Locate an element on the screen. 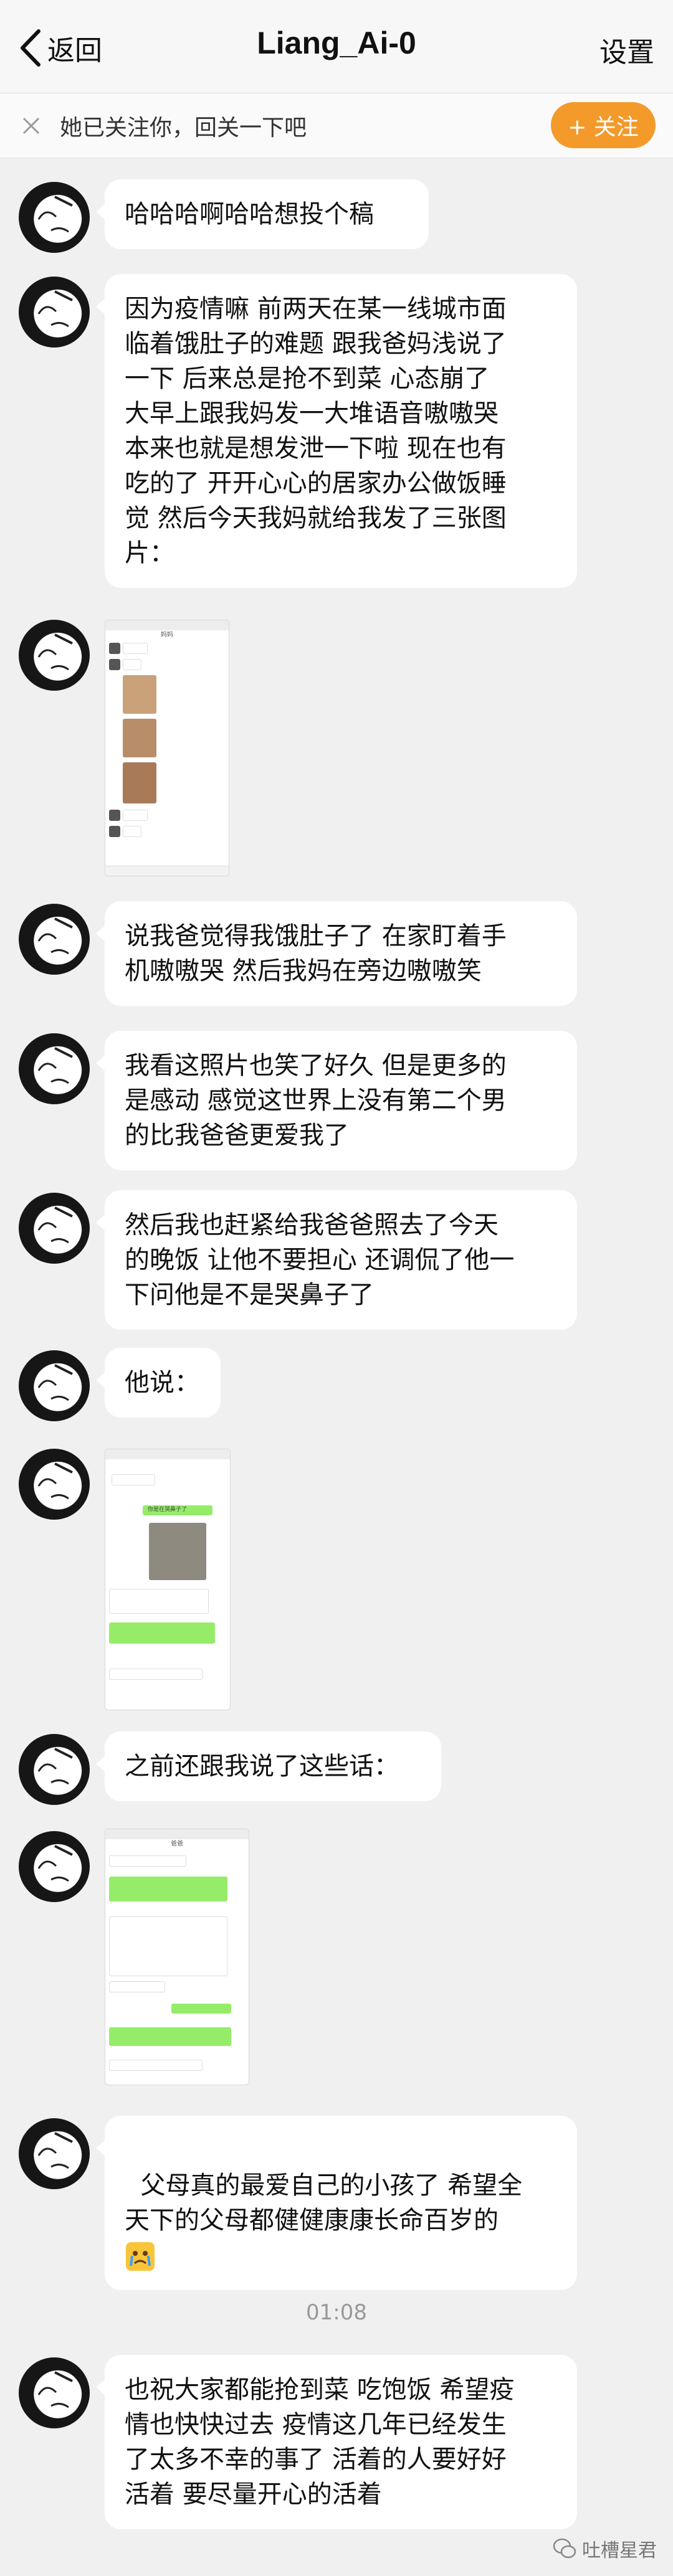 This screenshot has height=2576, width=673. follow-prompt-text: 她已关注你，回关一下吧 is located at coordinates (183, 128).